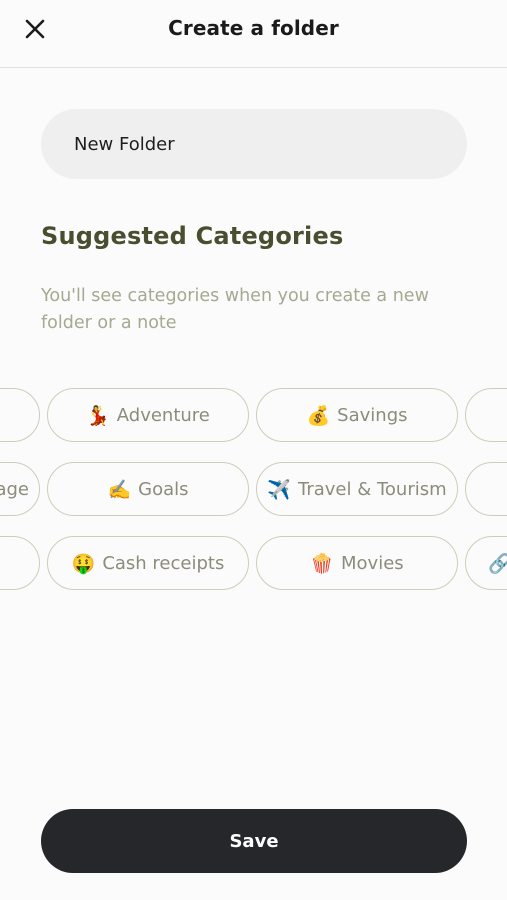  I want to click on writing-hand-icon: ✍️, so click(119, 489).